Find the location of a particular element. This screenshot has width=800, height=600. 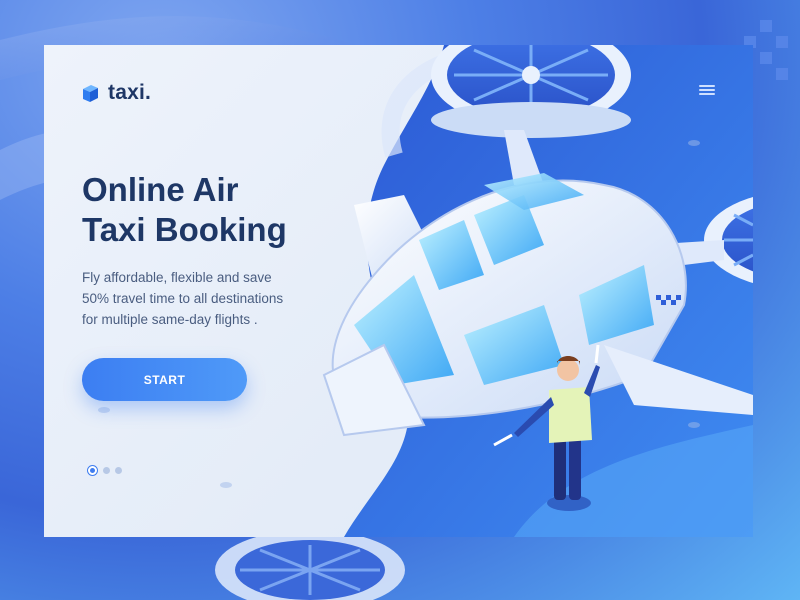

description-line-3: for multiple same-day flights . is located at coordinates (170, 319).